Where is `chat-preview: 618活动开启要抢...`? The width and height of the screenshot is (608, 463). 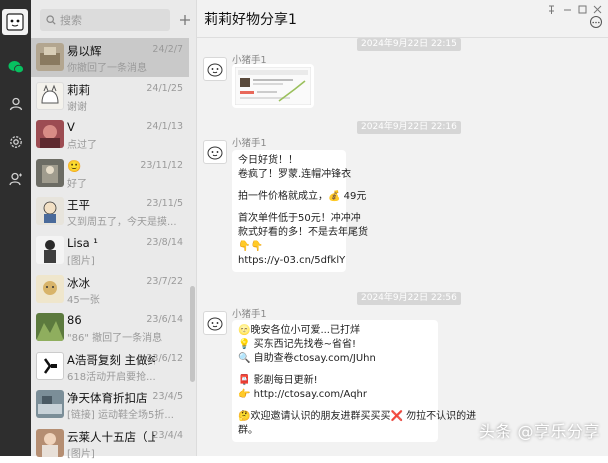
chat-preview: 618活动开启要抢... is located at coordinates (111, 377).